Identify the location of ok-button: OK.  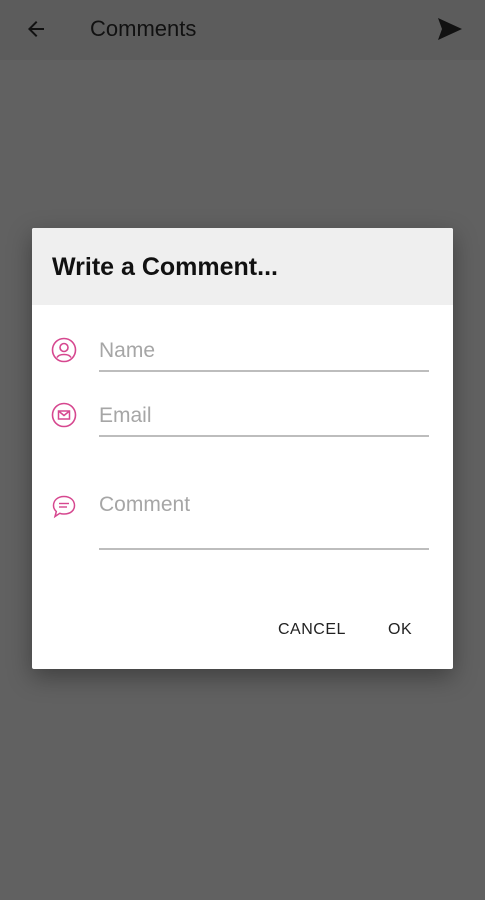
(400, 630).